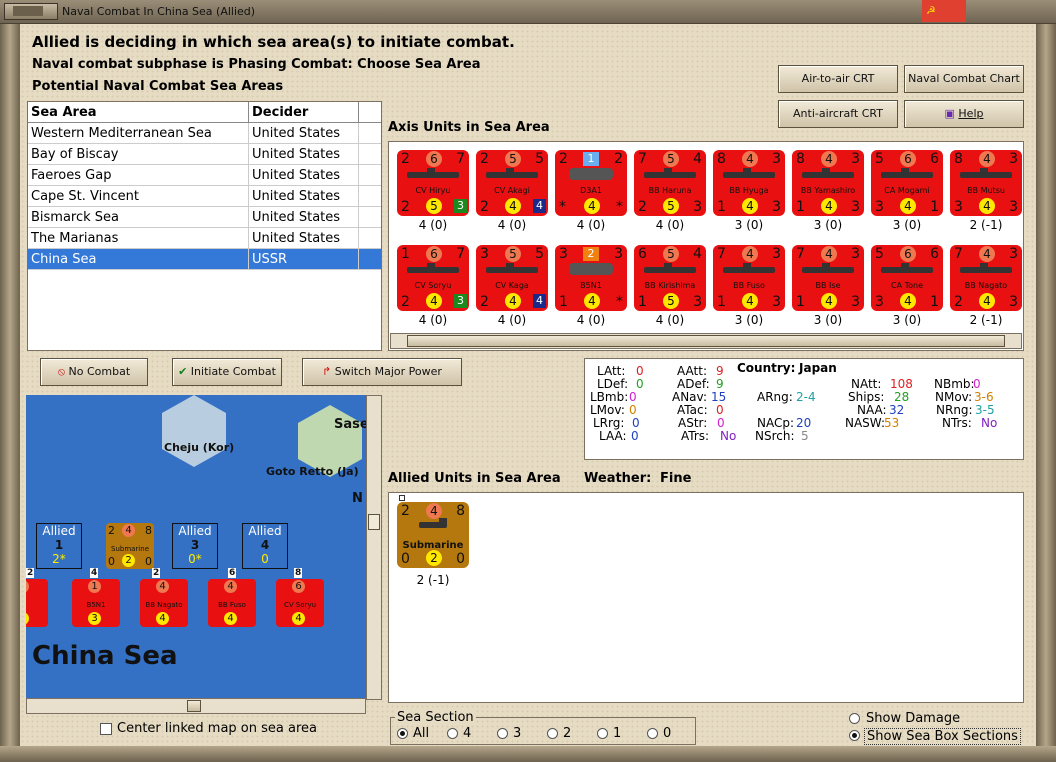  What do you see at coordinates (374, 547) in the screenshot?
I see `map-vscrollbar` at bounding box center [374, 547].